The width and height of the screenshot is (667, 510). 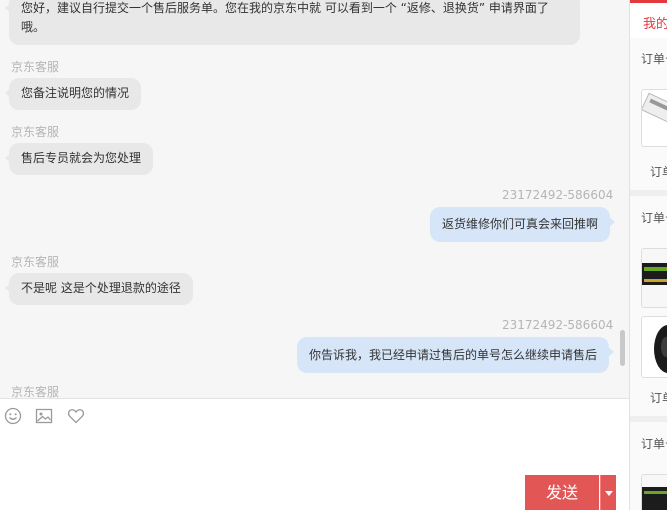 I want to click on agent-message-bubble: 不是呢 这是个处理退款的途径, so click(x=99, y=289).